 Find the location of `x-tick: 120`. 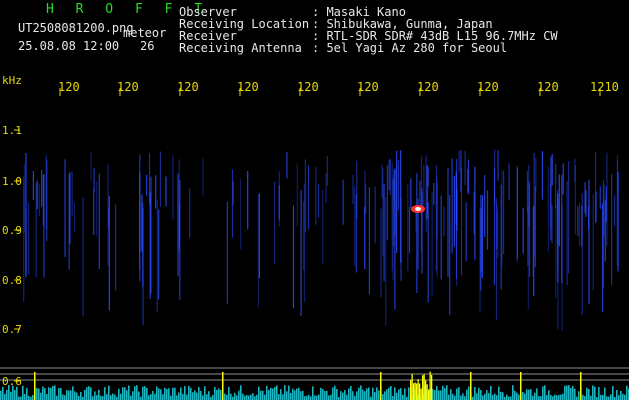

x-tick: 120 is located at coordinates (308, 87).